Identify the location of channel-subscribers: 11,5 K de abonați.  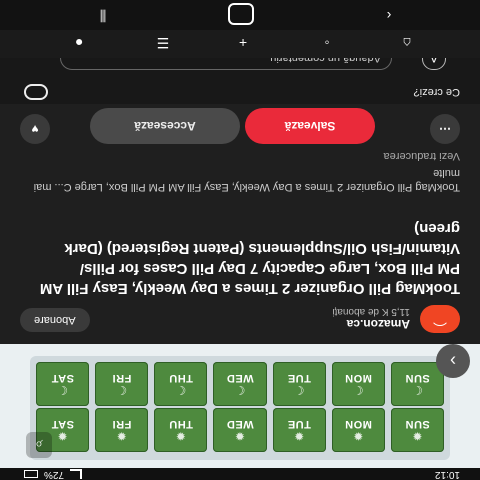
(371, 312).